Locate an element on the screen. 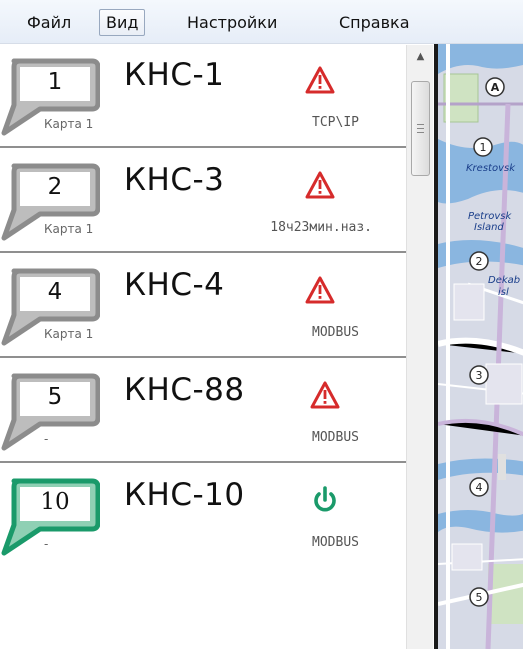 This screenshot has width=523, height=649. map-marker-2-icon: 2 is located at coordinates (479, 261).